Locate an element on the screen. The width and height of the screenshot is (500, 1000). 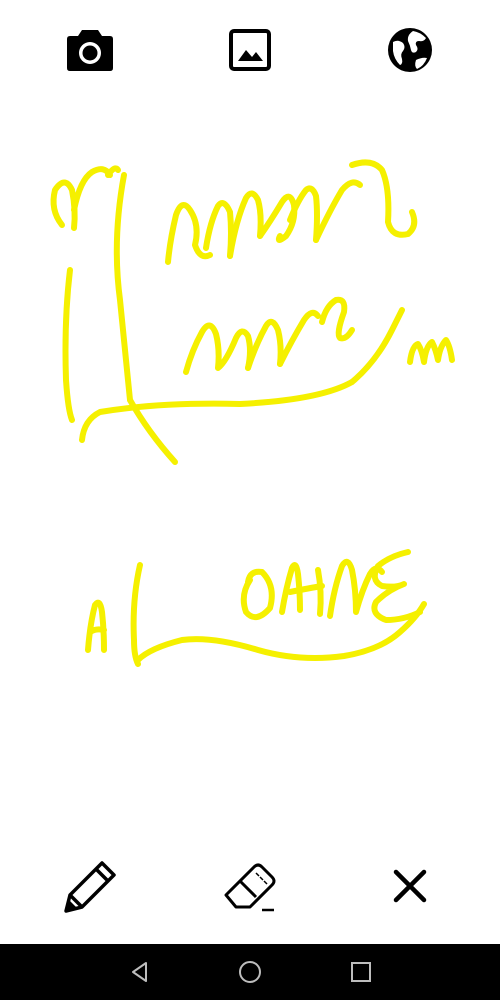
nav-back-button is located at coordinates (140, 972).